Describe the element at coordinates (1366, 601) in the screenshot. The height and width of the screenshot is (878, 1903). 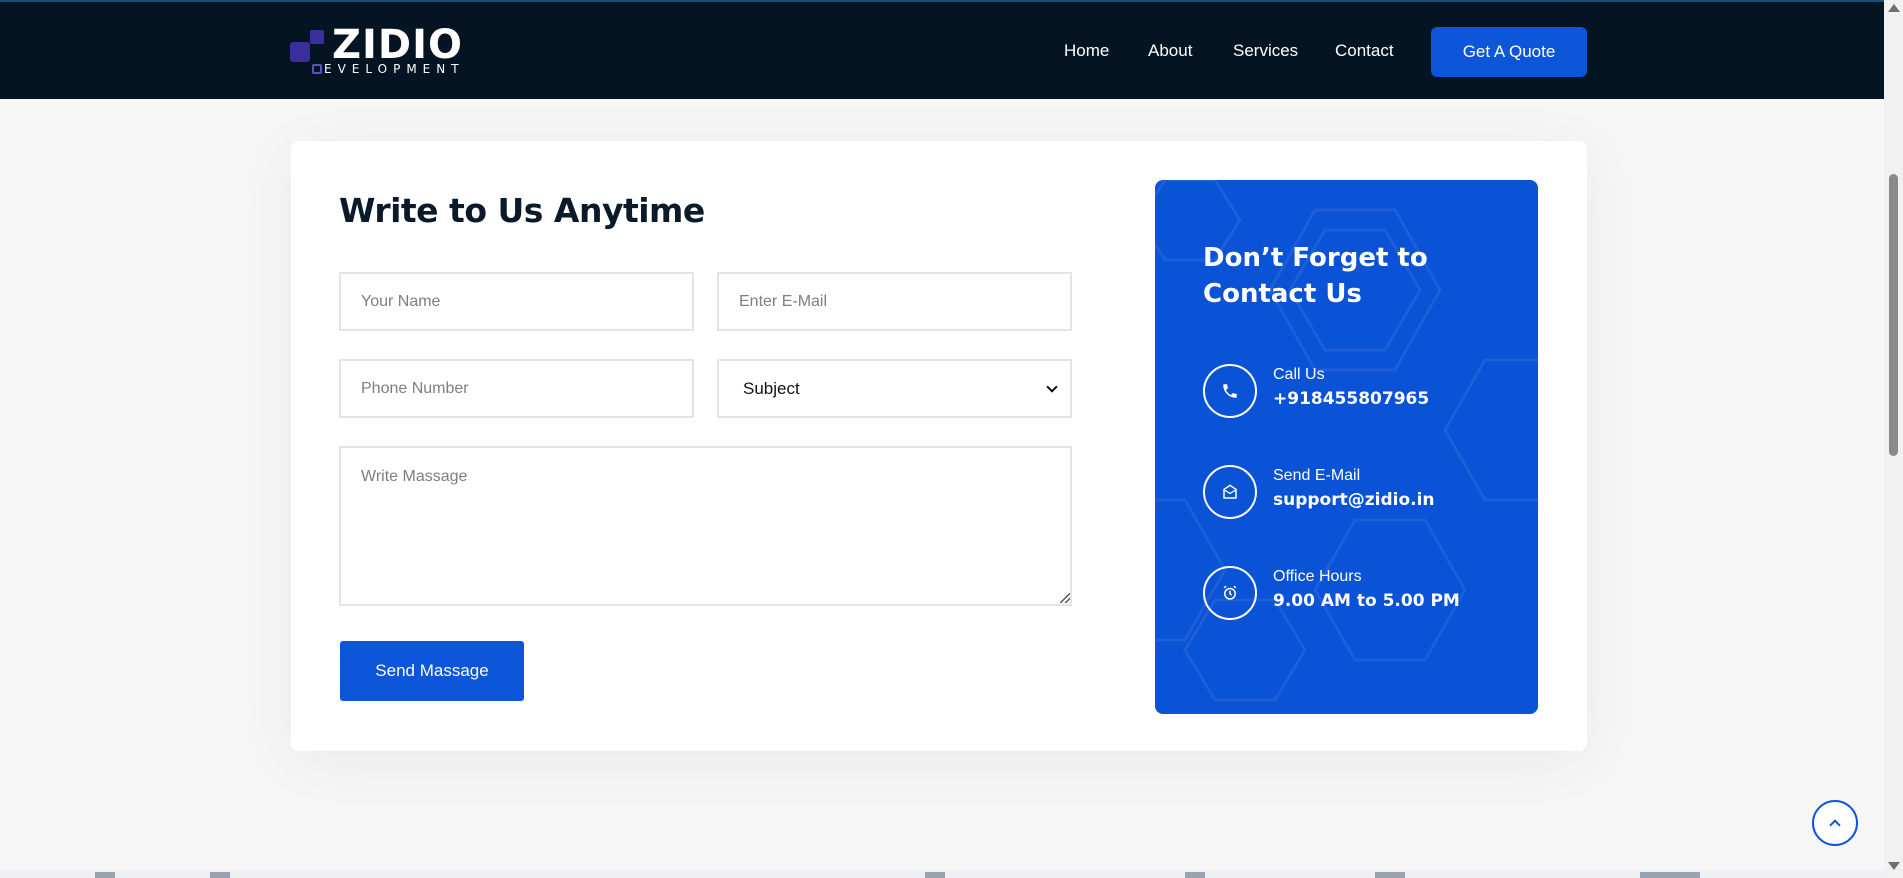
I see `office-hours-value: 9.00 AM to 5.00 PM` at that location.